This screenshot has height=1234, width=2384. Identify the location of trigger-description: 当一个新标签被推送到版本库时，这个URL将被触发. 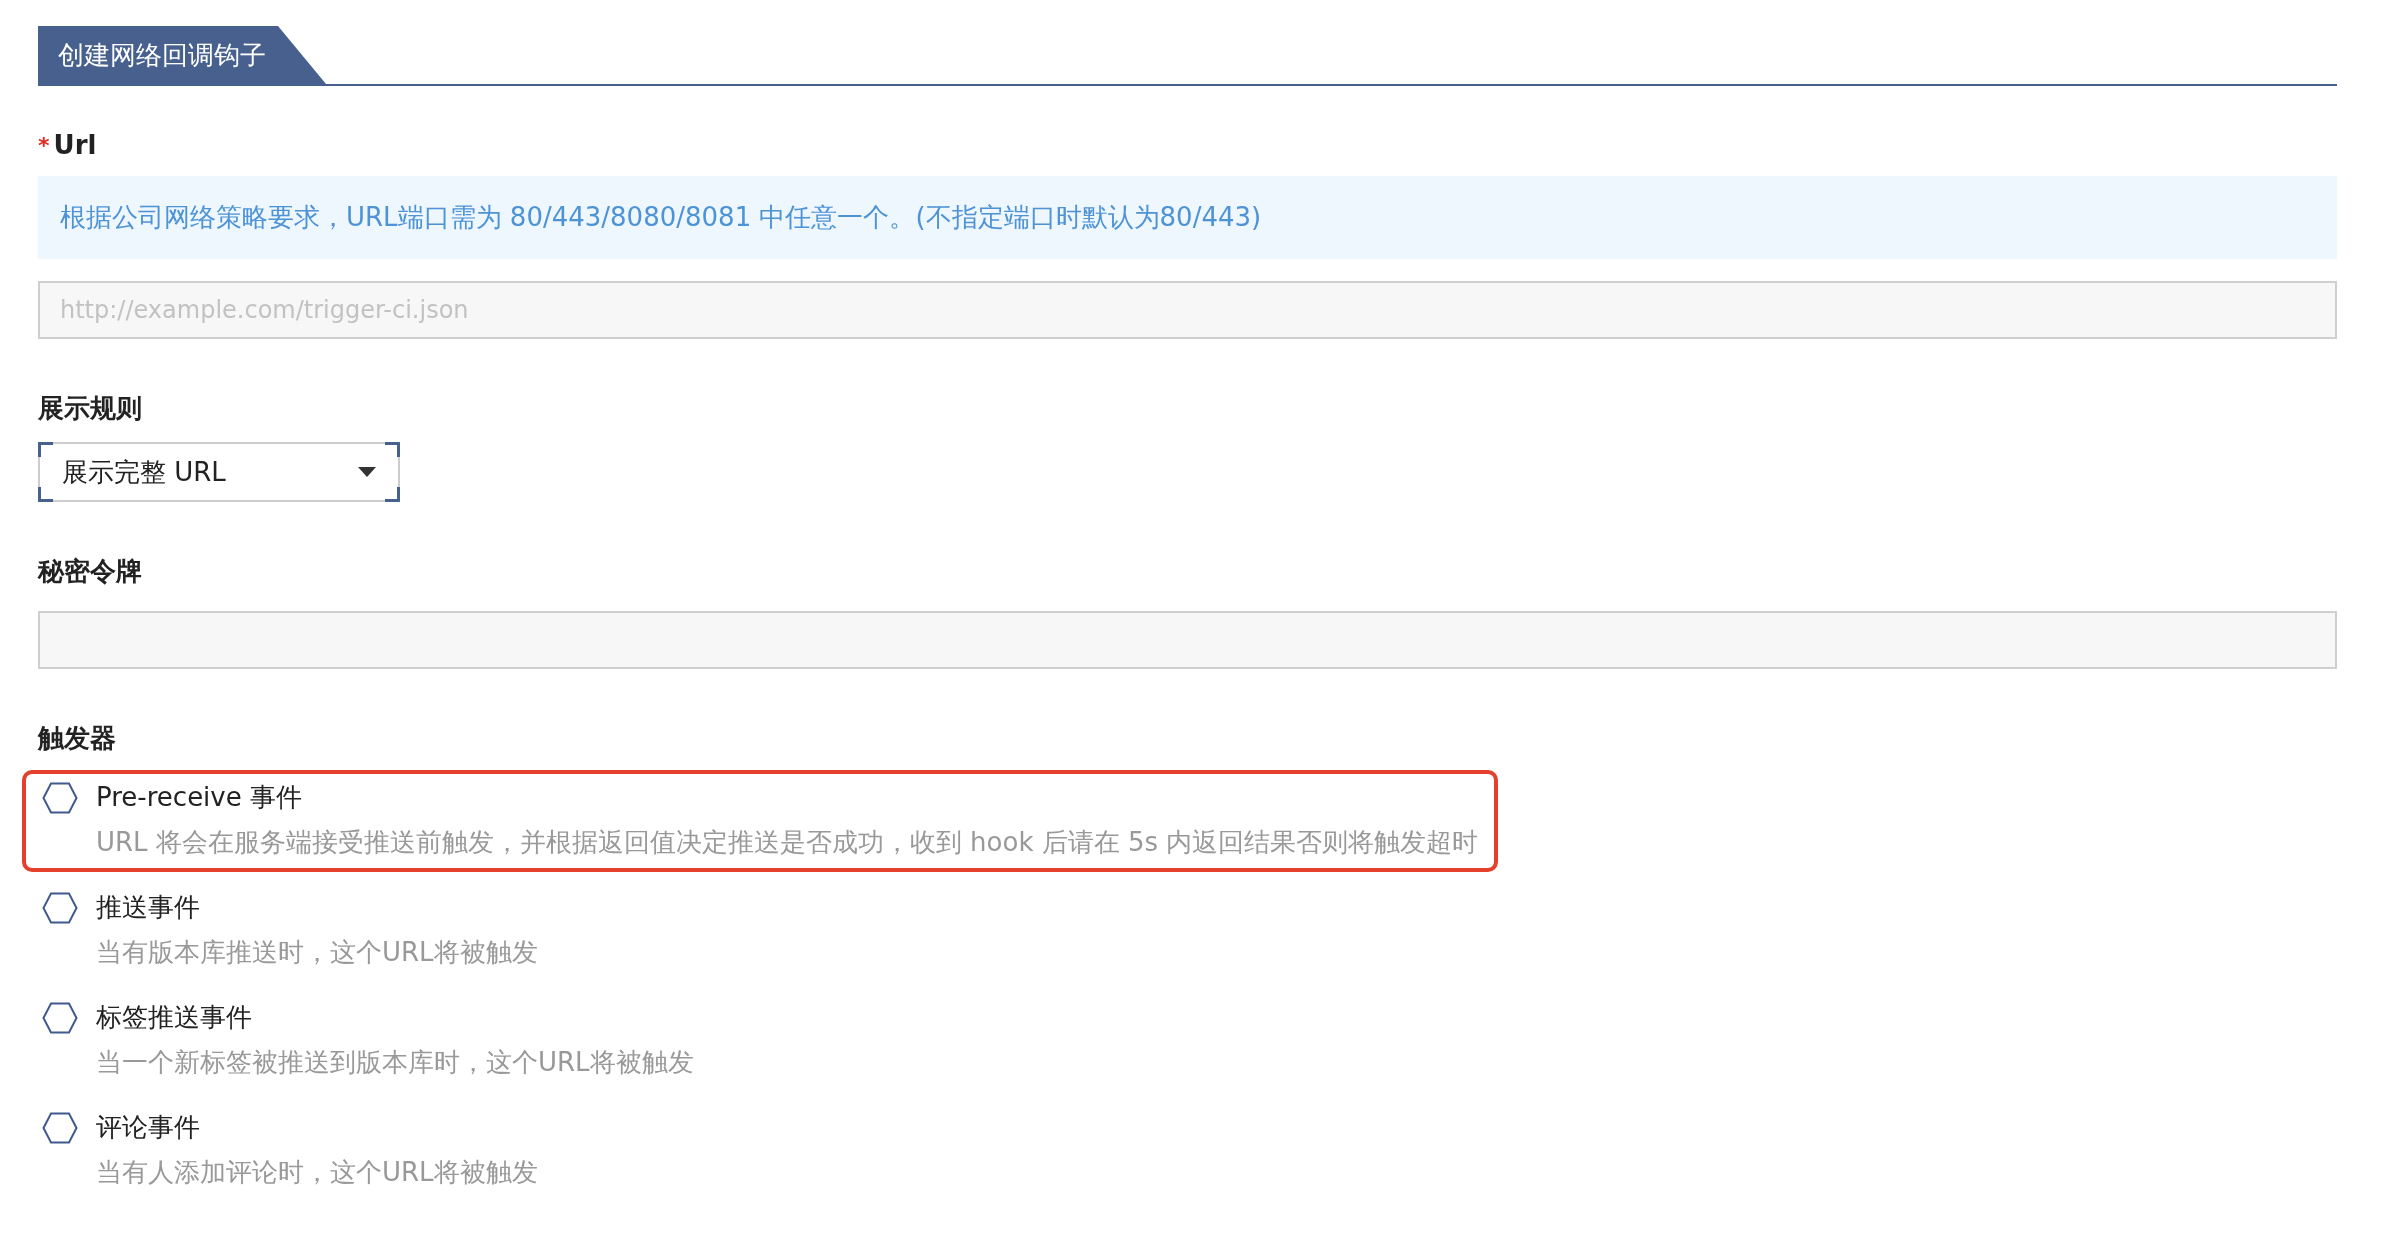
(395, 1062).